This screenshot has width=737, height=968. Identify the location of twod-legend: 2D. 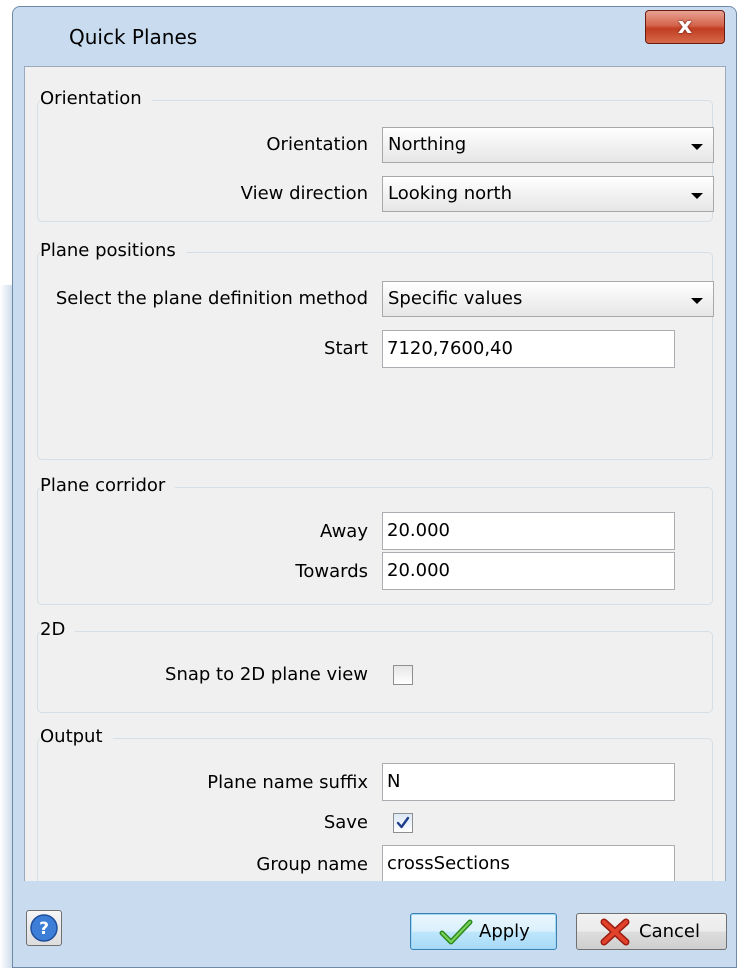
(58, 630).